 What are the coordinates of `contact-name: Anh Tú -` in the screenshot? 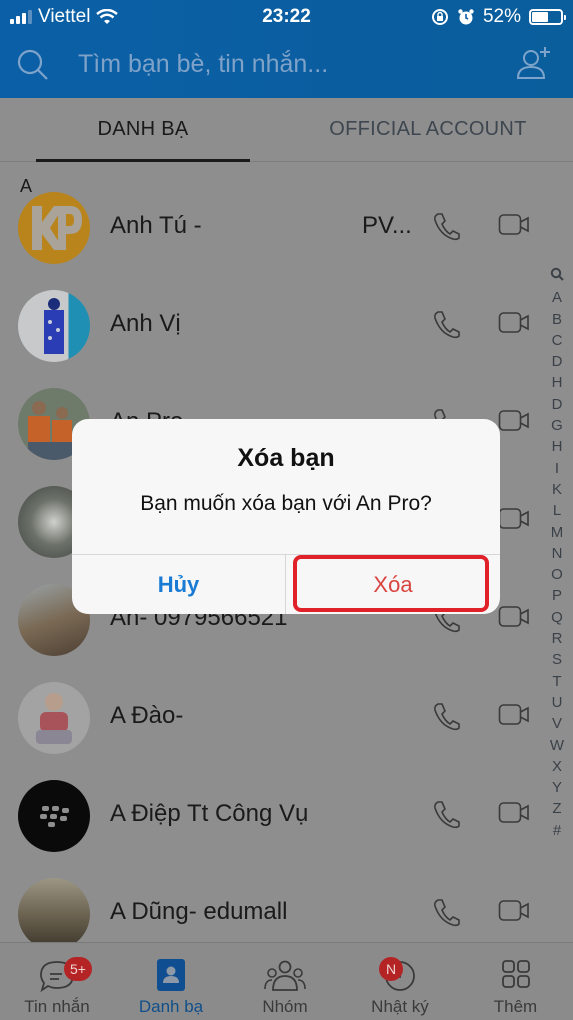 It's located at (156, 225).